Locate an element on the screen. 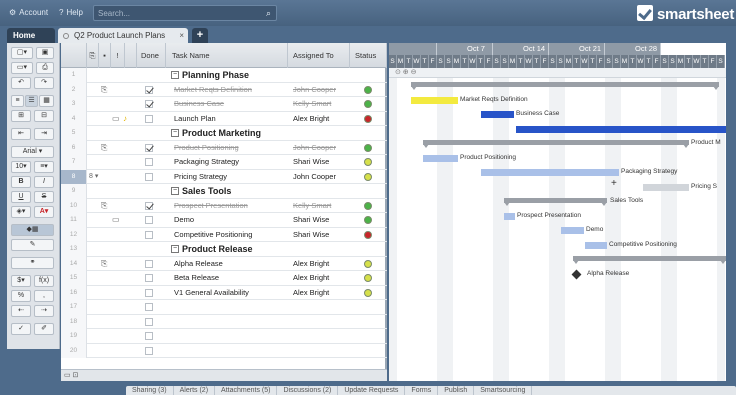  table-row: 6 ⎘ Product Positioning John Cooper is located at coordinates (224, 148).